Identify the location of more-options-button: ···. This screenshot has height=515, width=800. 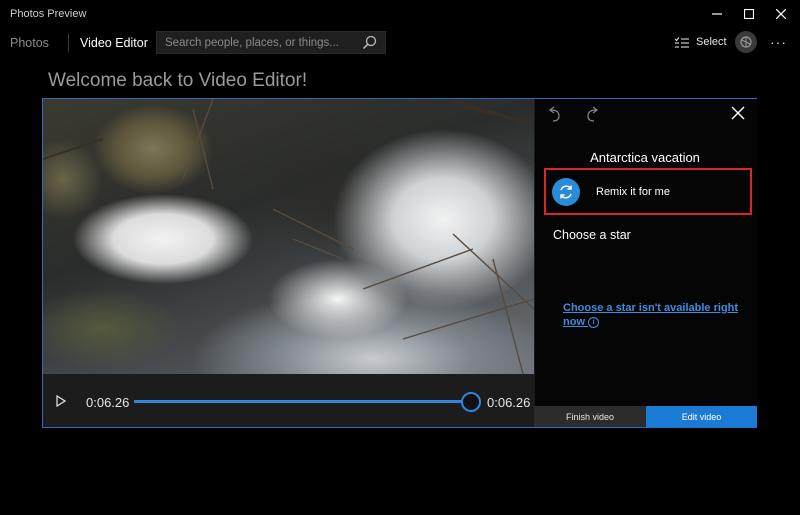
(778, 42).